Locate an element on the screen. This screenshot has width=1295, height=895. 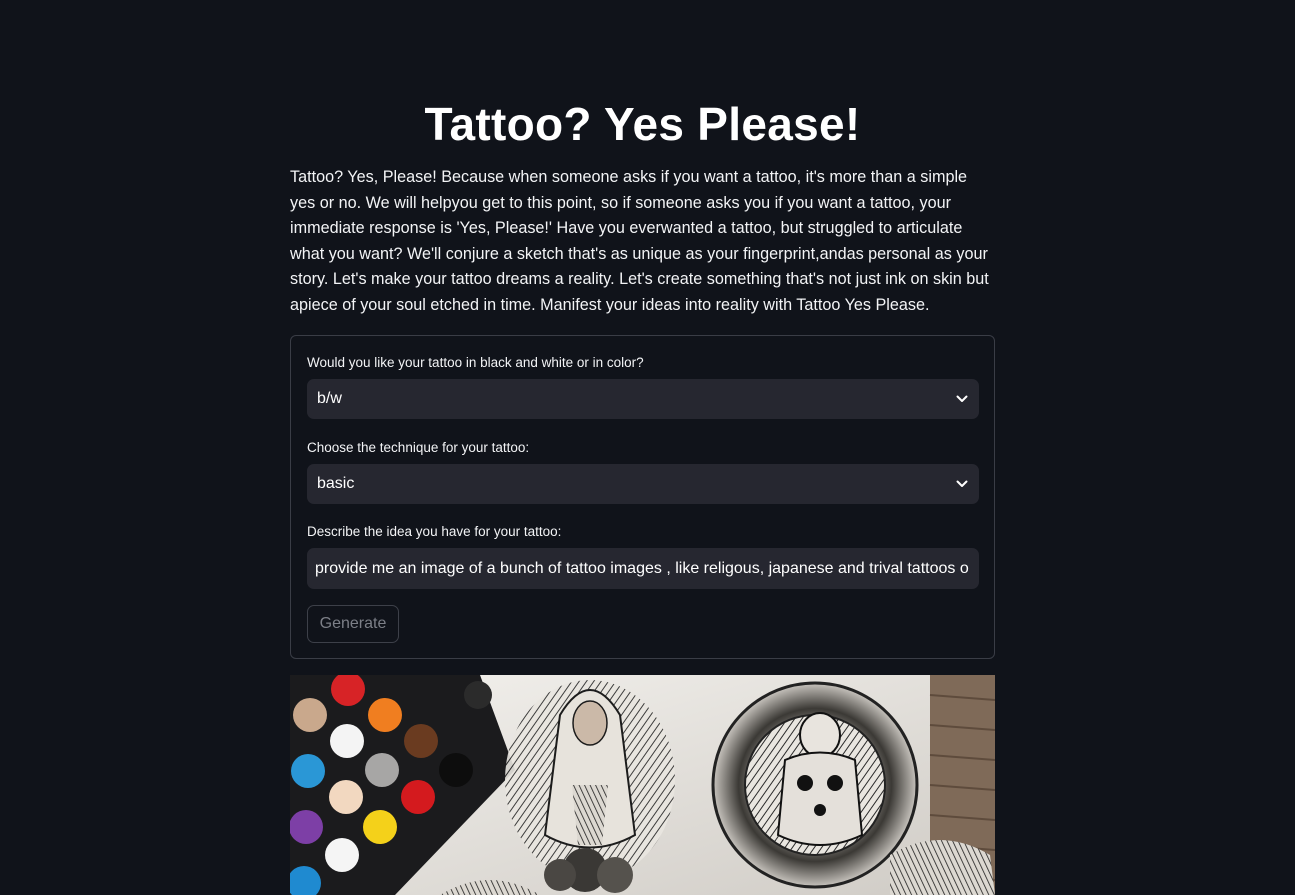
technique-select-value: basic is located at coordinates (336, 483).